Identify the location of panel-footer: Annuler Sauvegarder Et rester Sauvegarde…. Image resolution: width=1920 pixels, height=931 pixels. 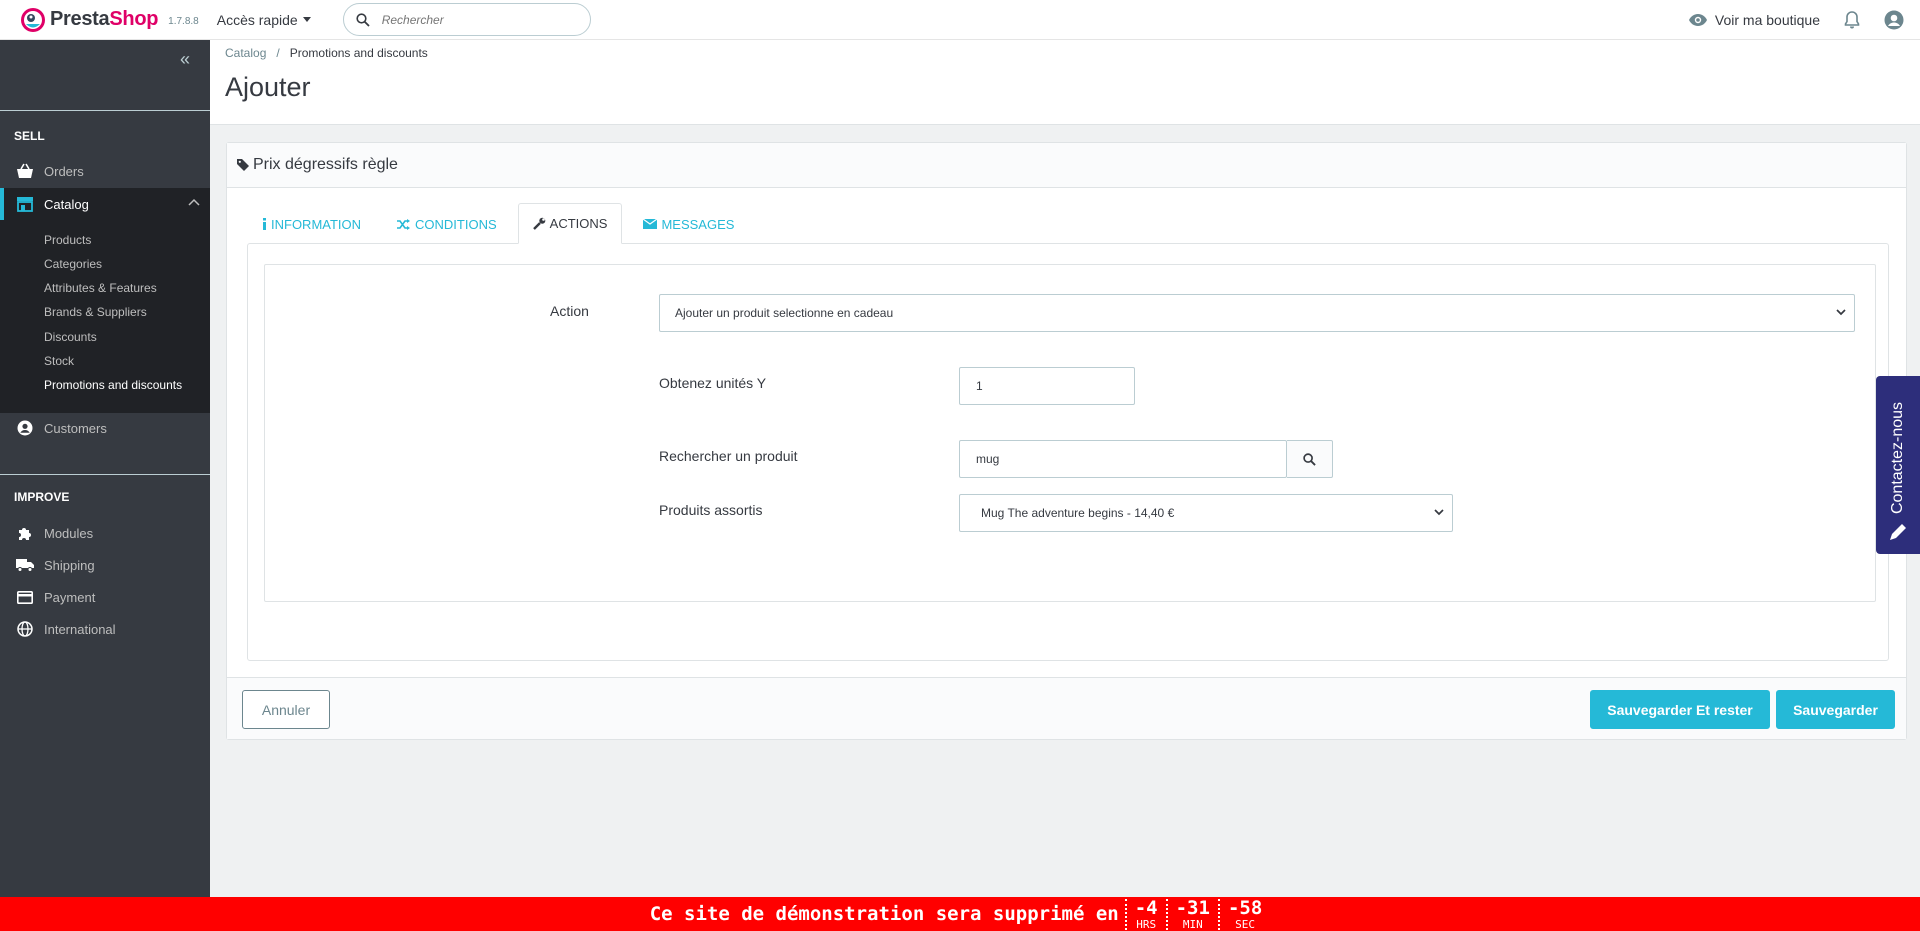
(1066, 708).